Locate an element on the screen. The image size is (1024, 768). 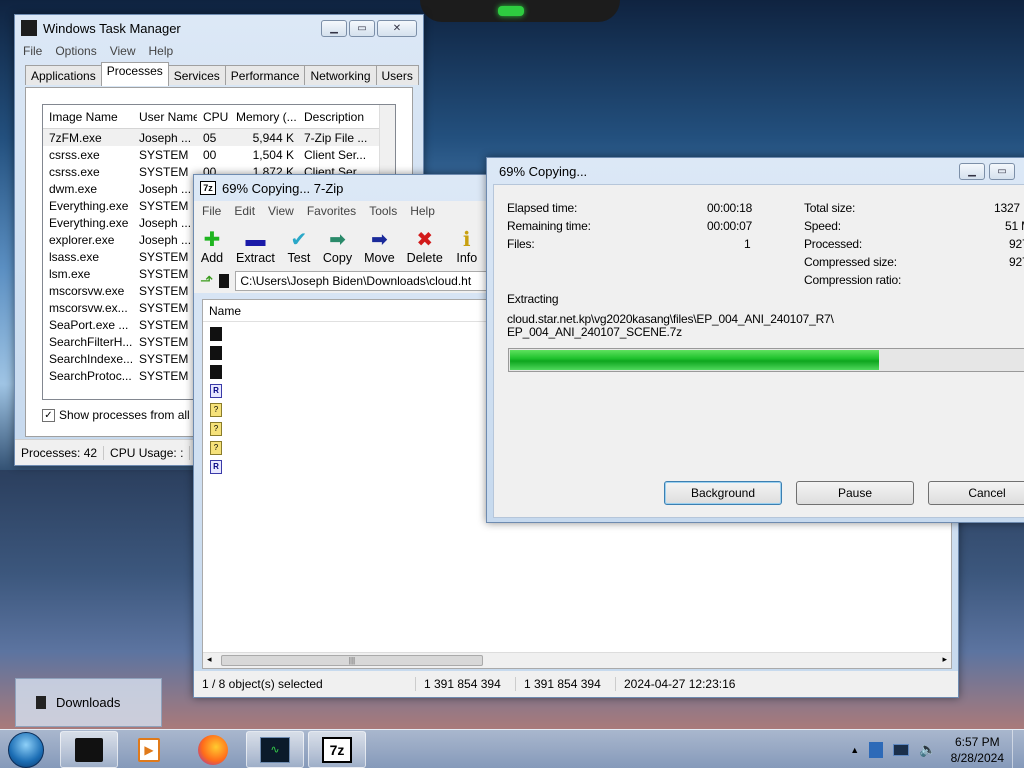
column-image-name: Image Name is located at coordinates (88, 117).